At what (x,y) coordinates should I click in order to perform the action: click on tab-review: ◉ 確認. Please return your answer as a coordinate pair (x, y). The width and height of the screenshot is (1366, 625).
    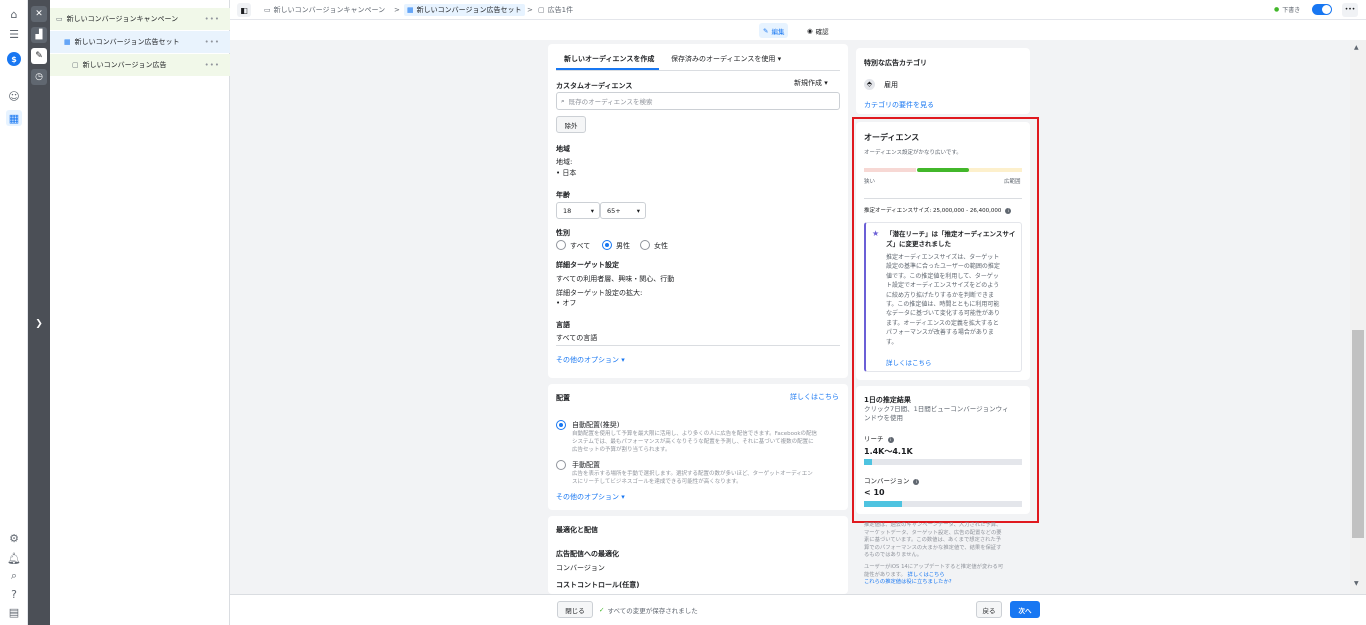
    Looking at the image, I should click on (818, 30).